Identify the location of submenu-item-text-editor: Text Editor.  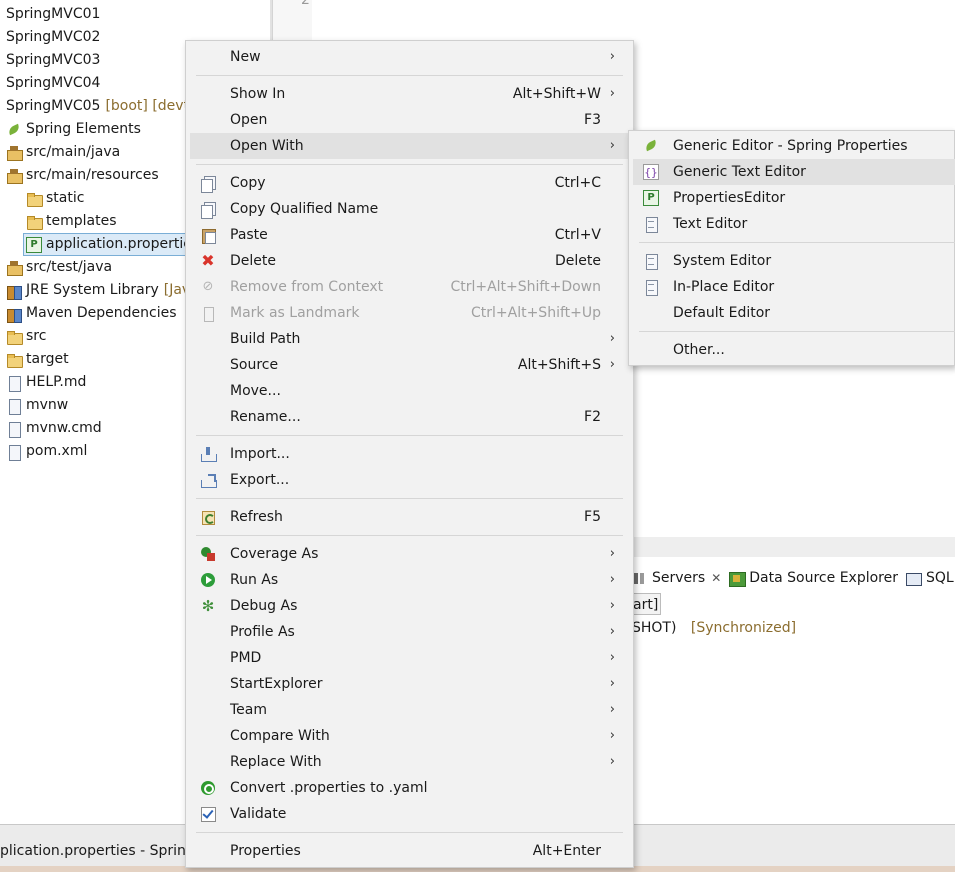
(794, 224).